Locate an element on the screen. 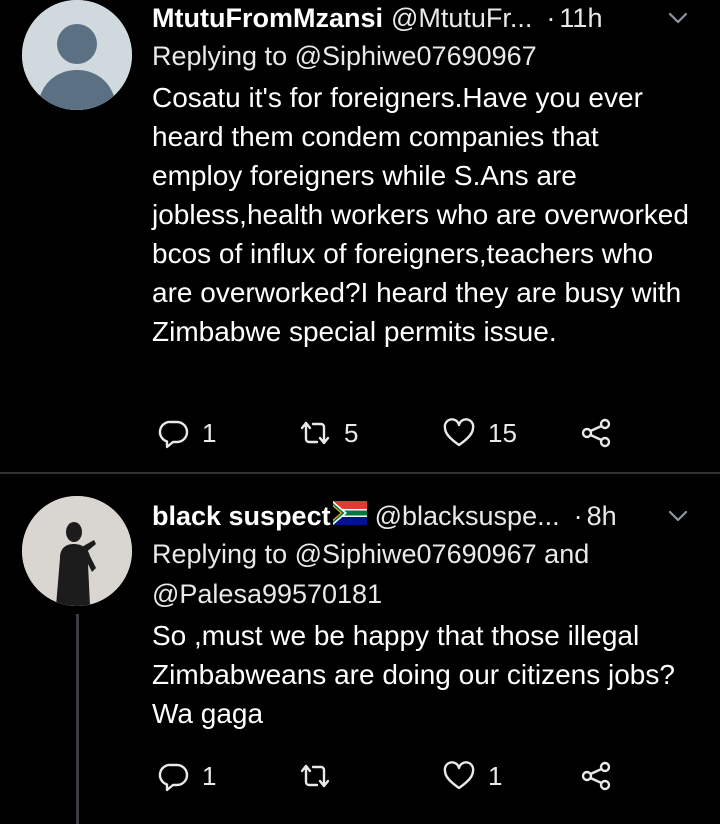 This screenshot has height=824, width=720. like-button: 1 is located at coordinates (472, 776).